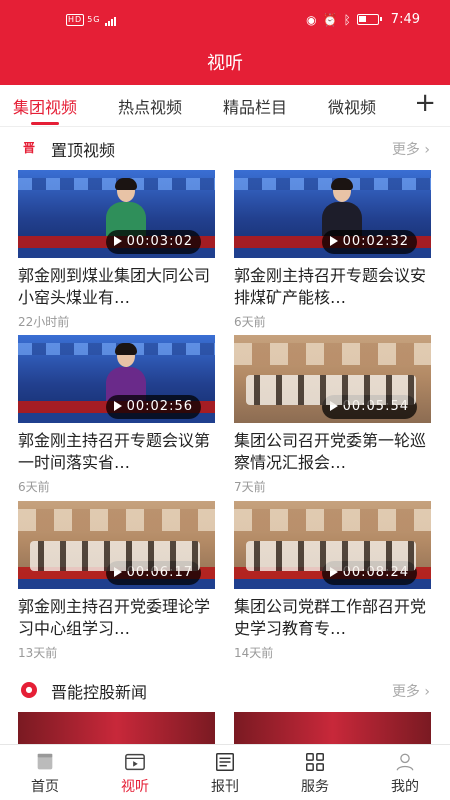 The height and width of the screenshot is (800, 450). What do you see at coordinates (99, 692) in the screenshot?
I see `section-title: 晋能控股新闻` at bounding box center [99, 692].